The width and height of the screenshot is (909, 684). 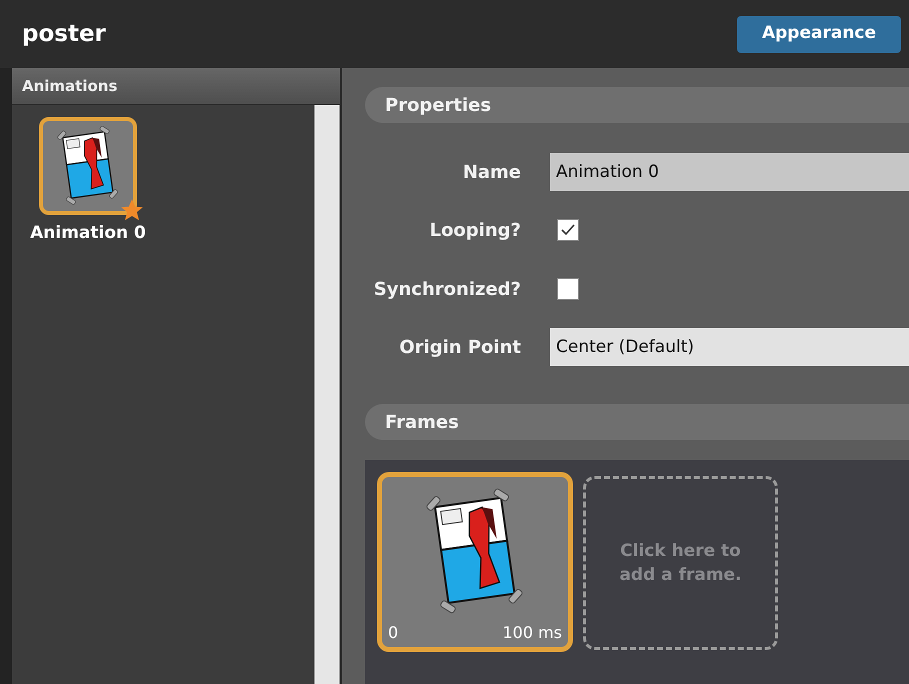 I want to click on window-title: poster, so click(x=64, y=34).